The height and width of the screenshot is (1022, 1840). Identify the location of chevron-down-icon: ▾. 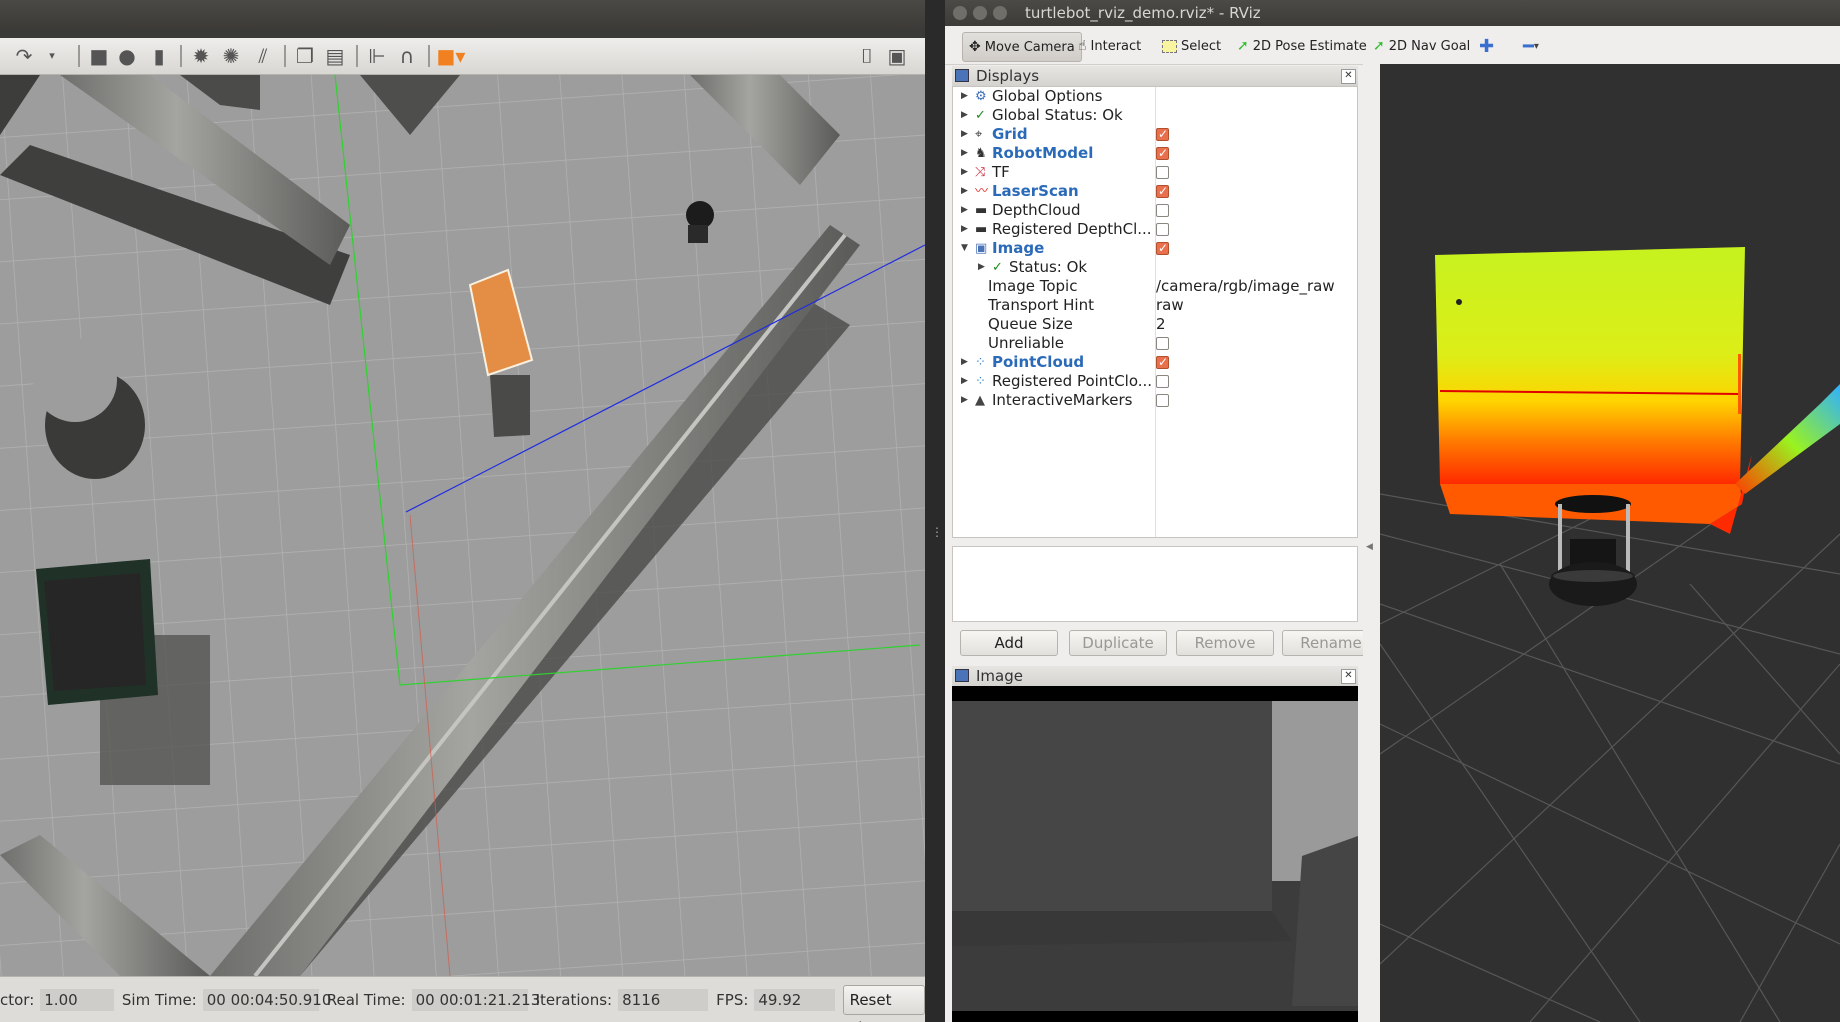
(52, 55).